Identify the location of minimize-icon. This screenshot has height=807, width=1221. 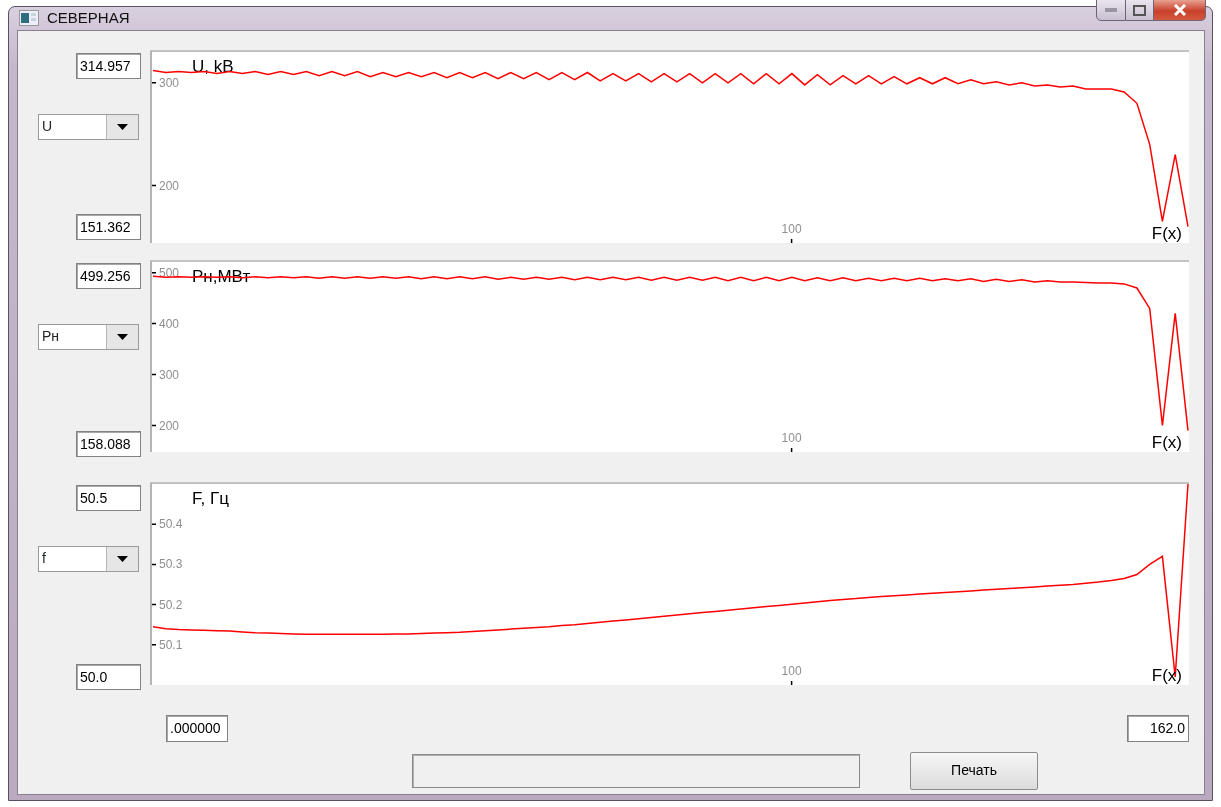
(1111, 10).